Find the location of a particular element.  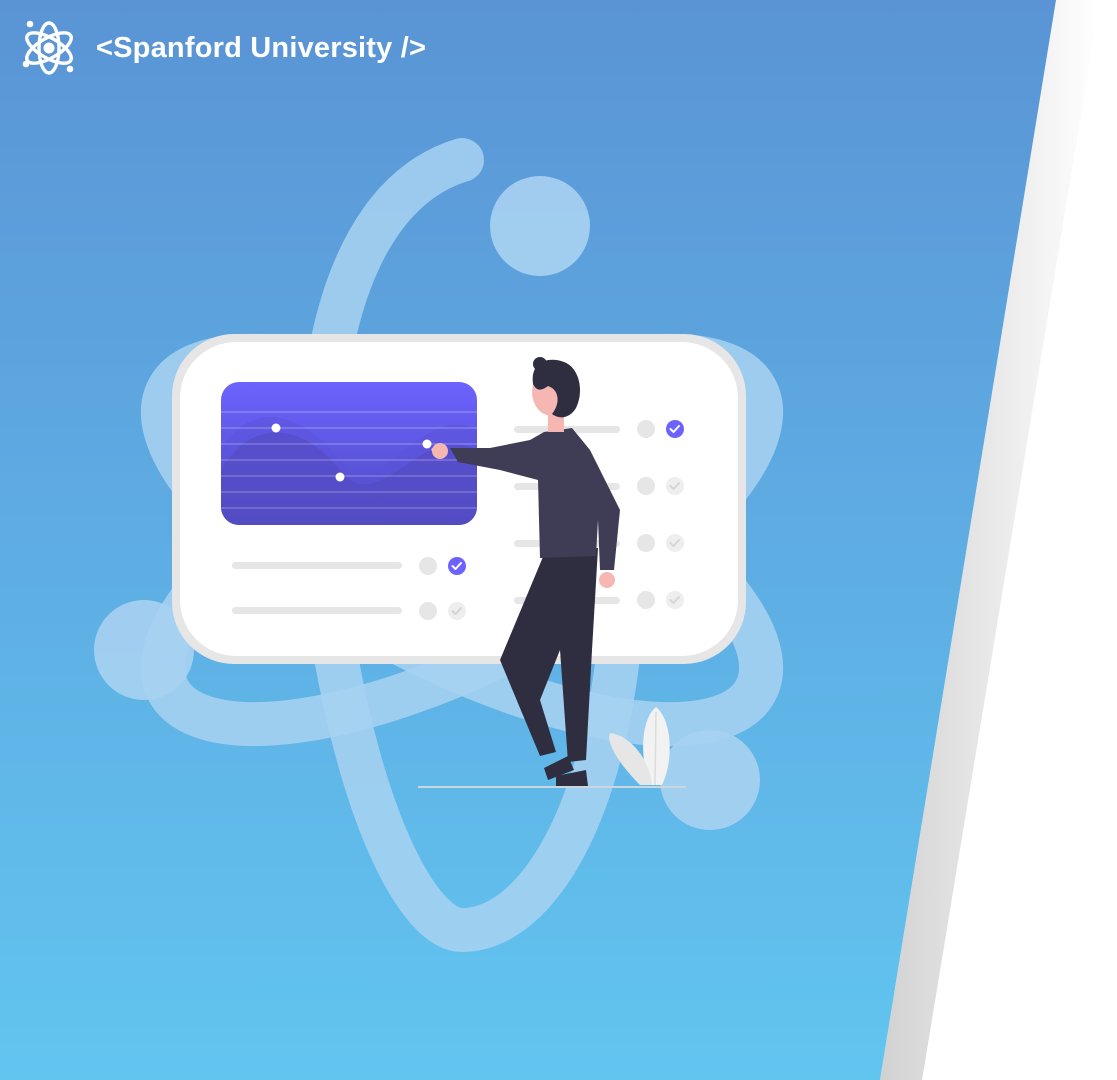

brand-name: <Spanford University /> is located at coordinates (261, 48).